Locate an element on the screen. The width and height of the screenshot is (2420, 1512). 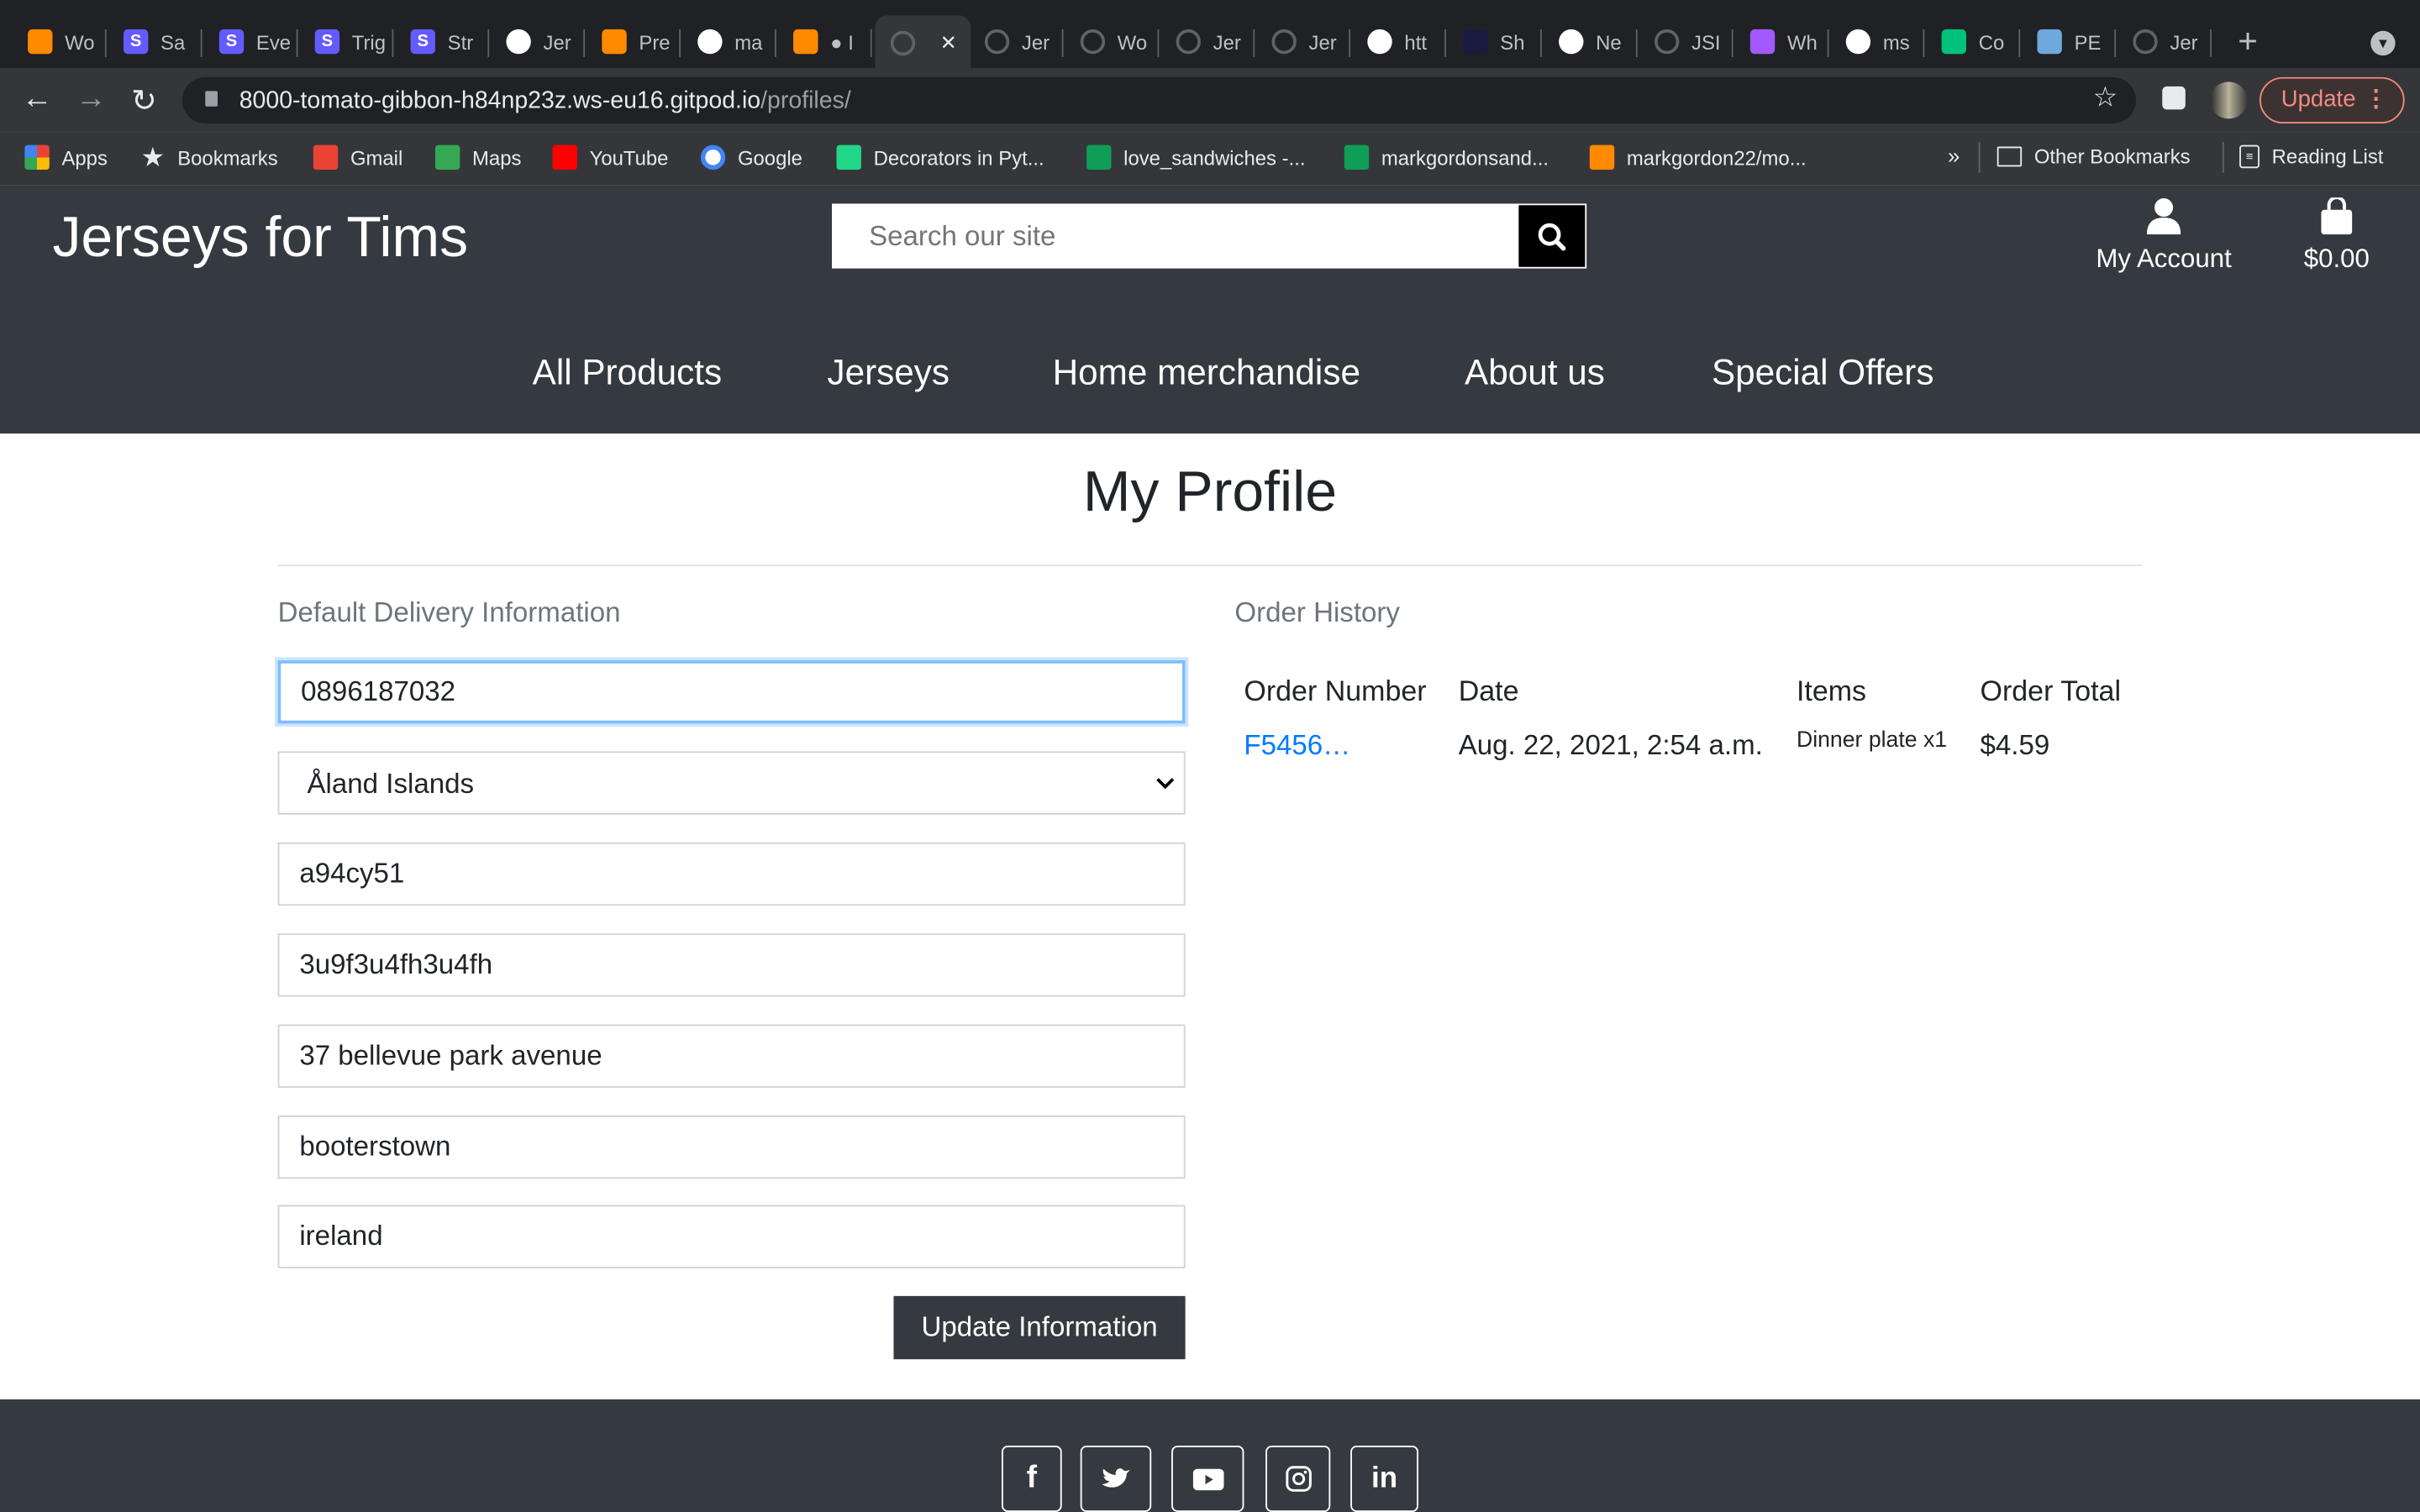
tab: PE is located at coordinates (2069, 41).